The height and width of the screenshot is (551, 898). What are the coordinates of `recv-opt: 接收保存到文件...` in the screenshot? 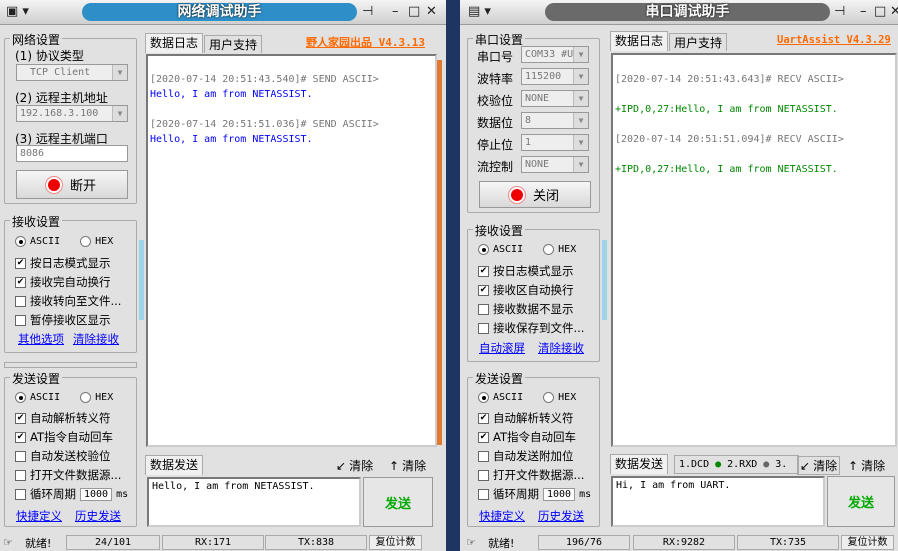 It's located at (531, 328).